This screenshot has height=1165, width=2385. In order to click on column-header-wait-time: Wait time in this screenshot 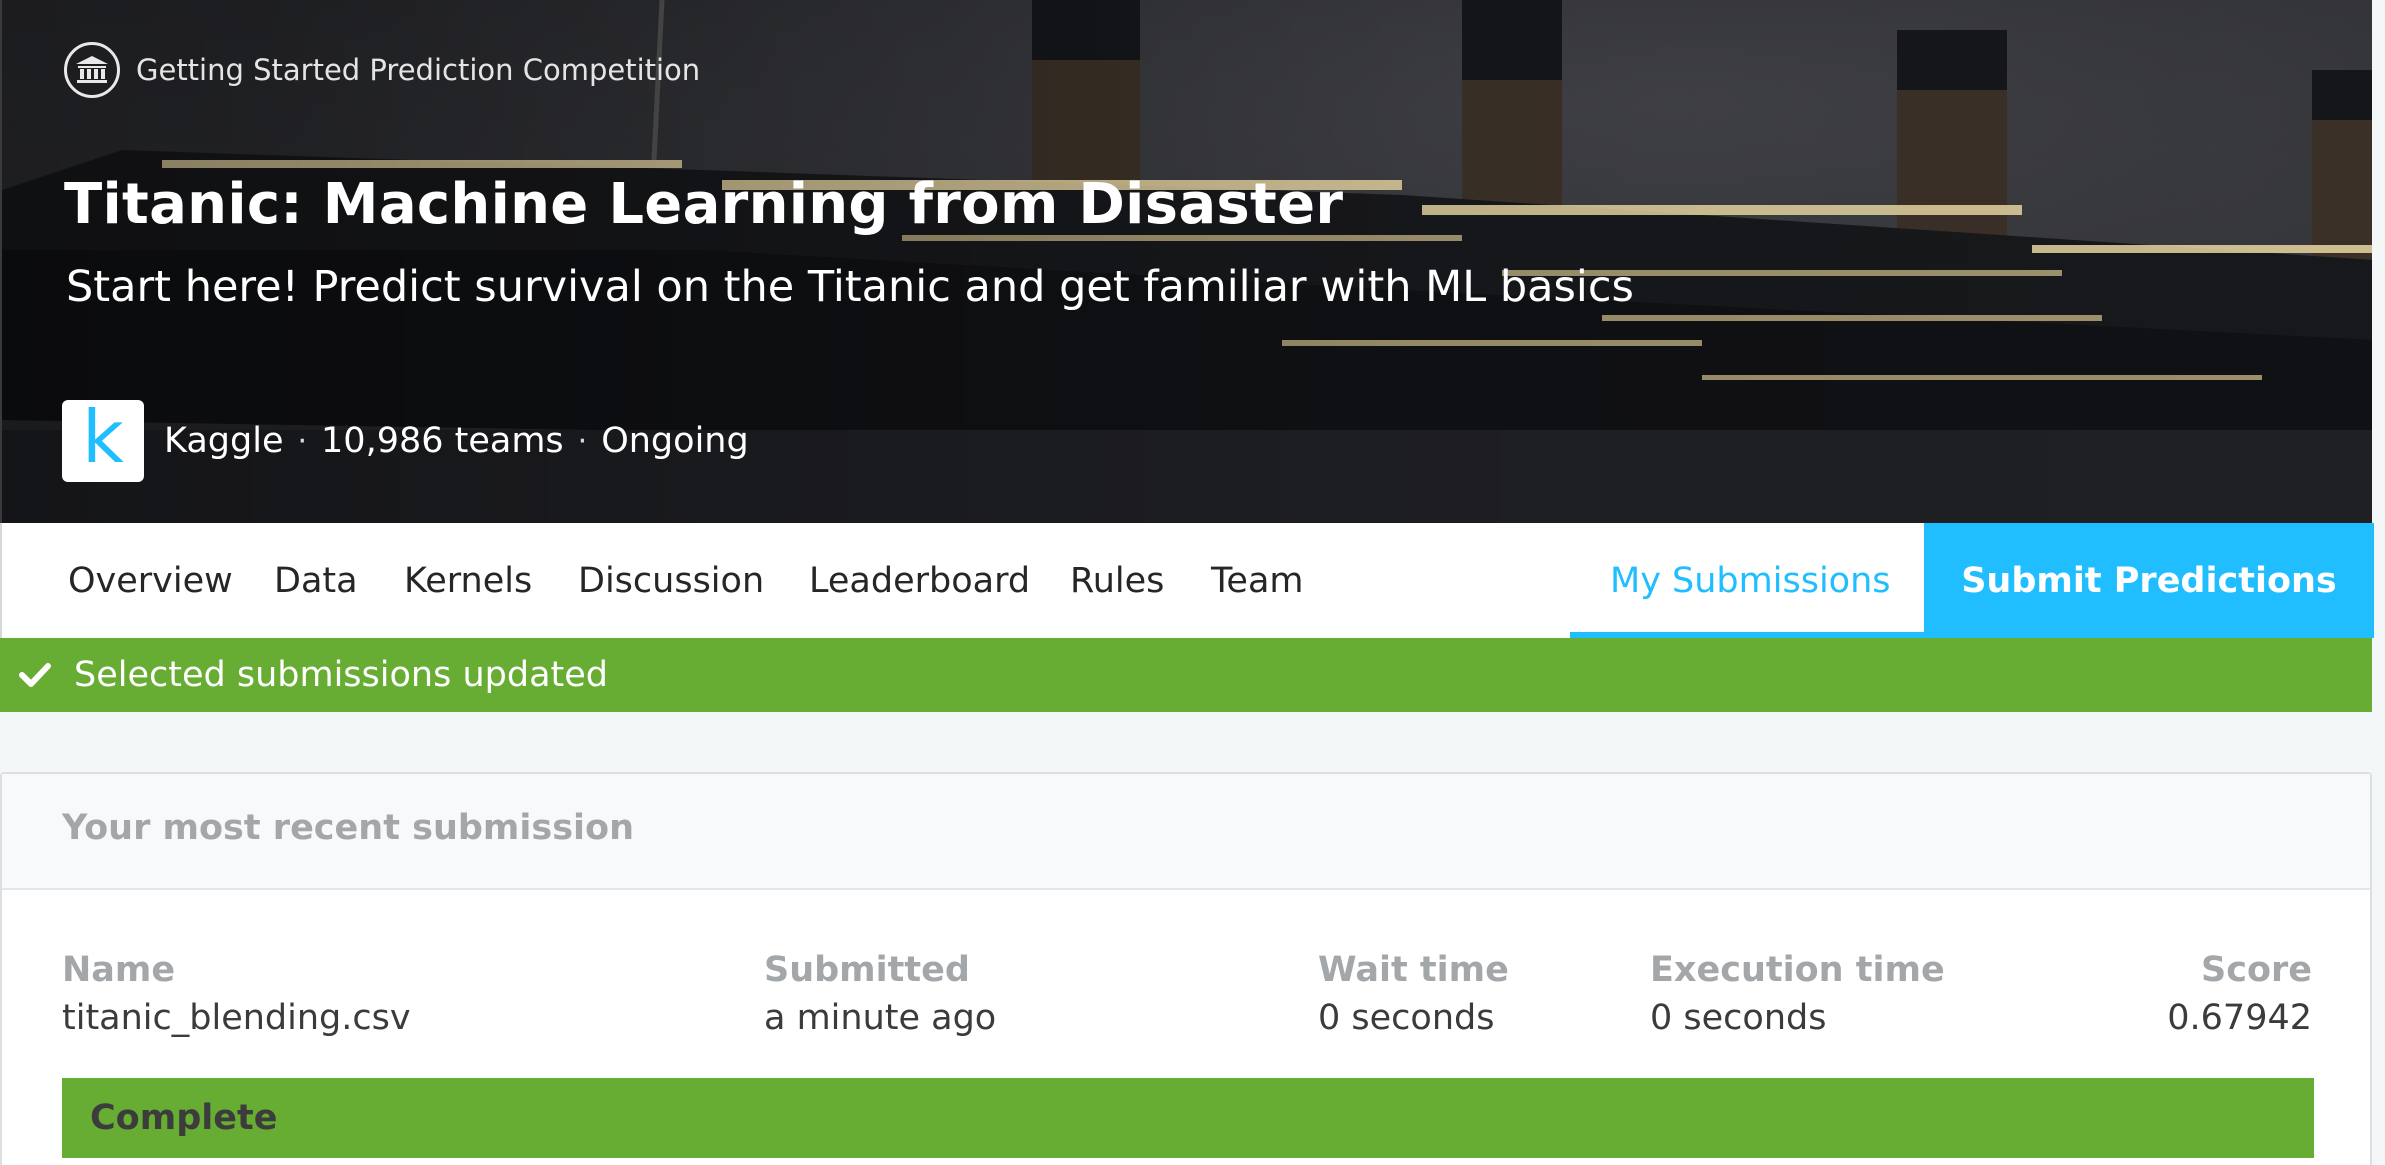, I will do `click(1413, 970)`.